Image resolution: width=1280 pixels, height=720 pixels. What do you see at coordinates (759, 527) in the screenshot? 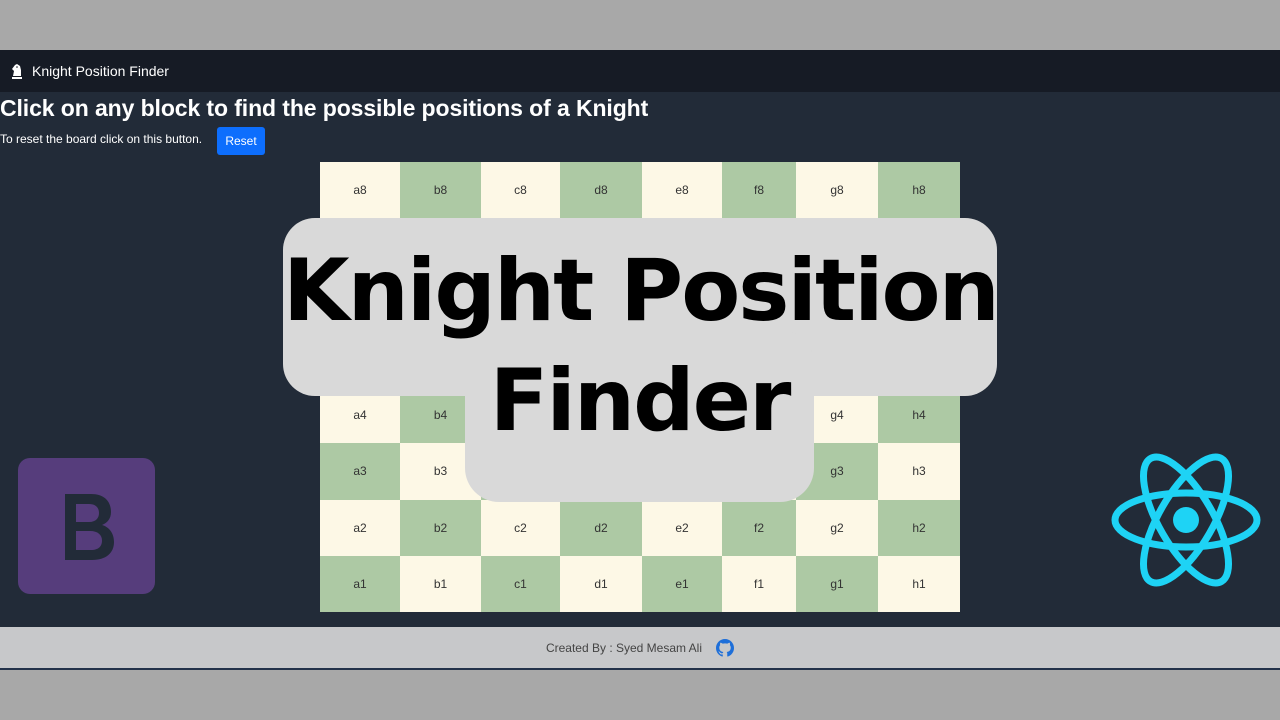
I see `board-square-f2: f2` at bounding box center [759, 527].